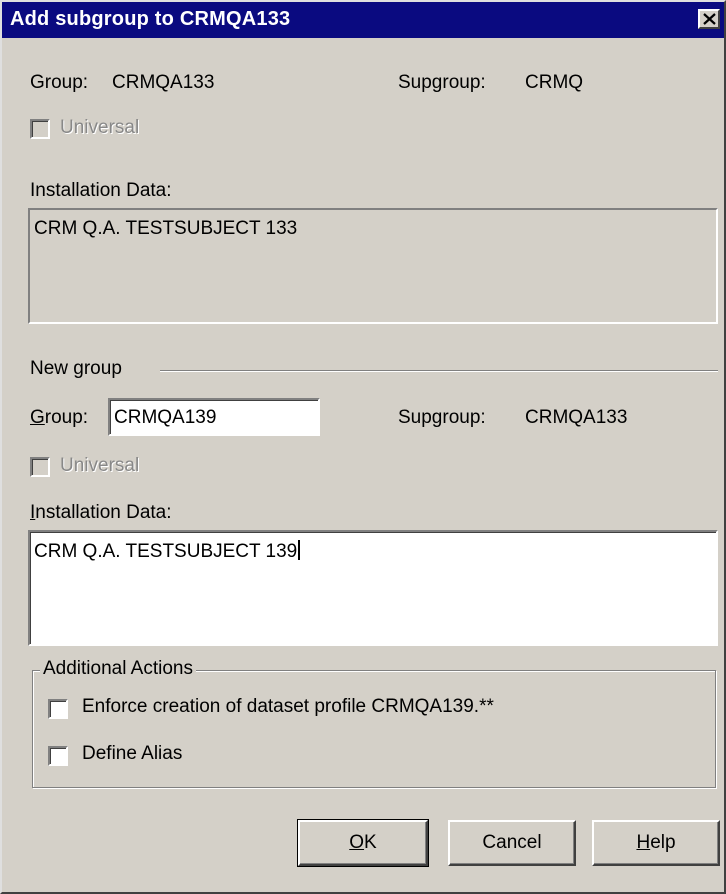 This screenshot has width=726, height=894. I want to click on group-label: Group:, so click(59, 82).